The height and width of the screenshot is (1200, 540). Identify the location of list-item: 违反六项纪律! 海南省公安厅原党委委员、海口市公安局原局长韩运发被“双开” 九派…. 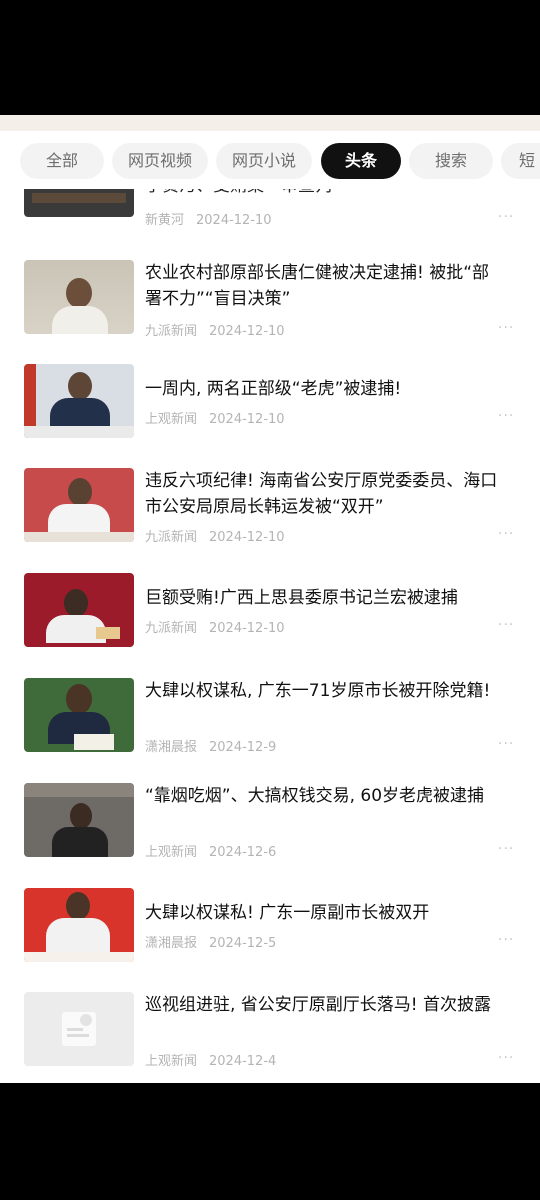
(270, 508).